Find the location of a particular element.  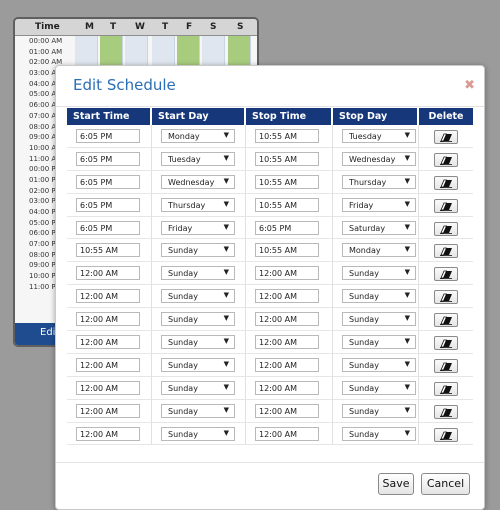

start-time-cell: 12:00 AM is located at coordinates (109, 411).